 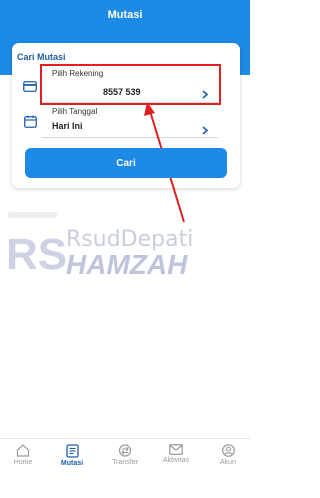 What do you see at coordinates (176, 460) in the screenshot?
I see `nav-aktivitas-label: Aktivitas` at bounding box center [176, 460].